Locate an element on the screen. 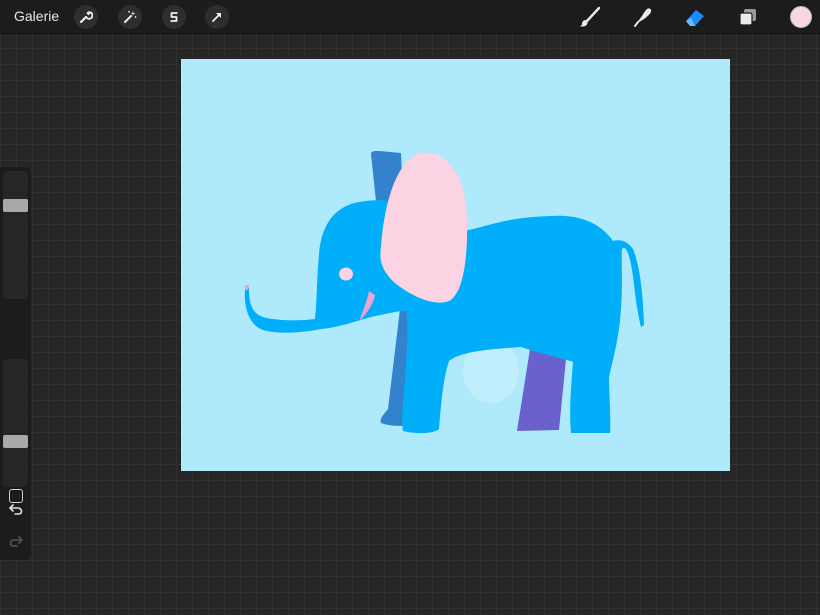 The width and height of the screenshot is (820, 615). arrow-cursor-icon is located at coordinates (216, 17).